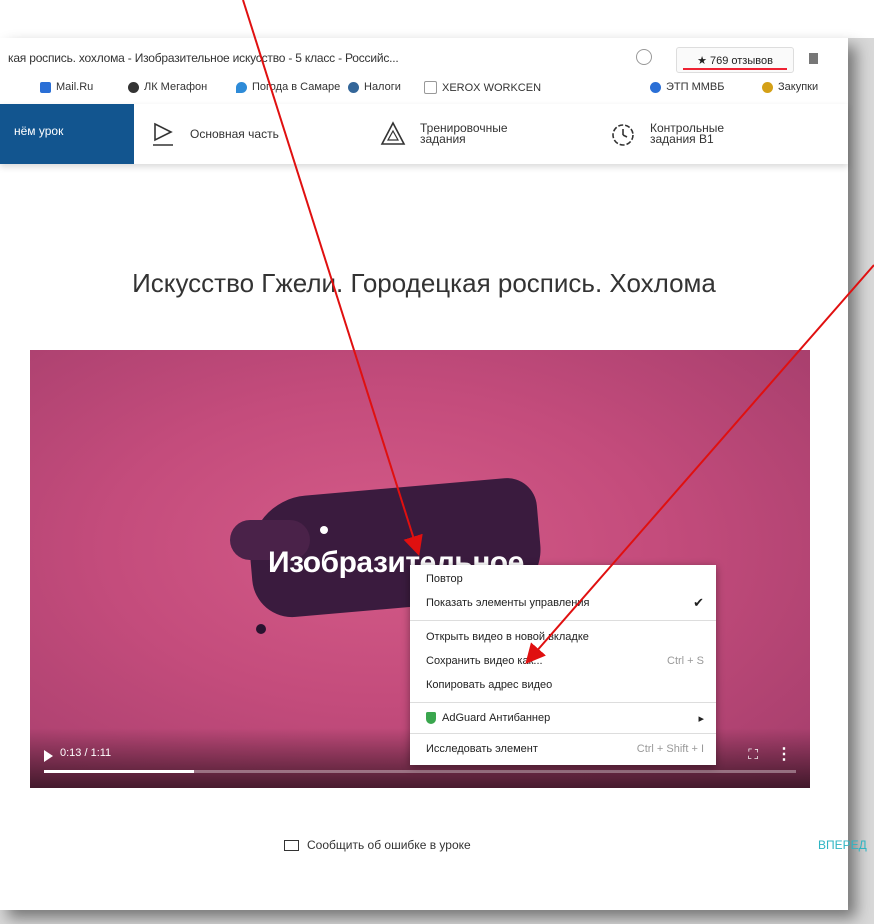 The image size is (874, 924). Describe the element at coordinates (701, 718) in the screenshot. I see `submenu-arrow-icon: ▸` at that location.